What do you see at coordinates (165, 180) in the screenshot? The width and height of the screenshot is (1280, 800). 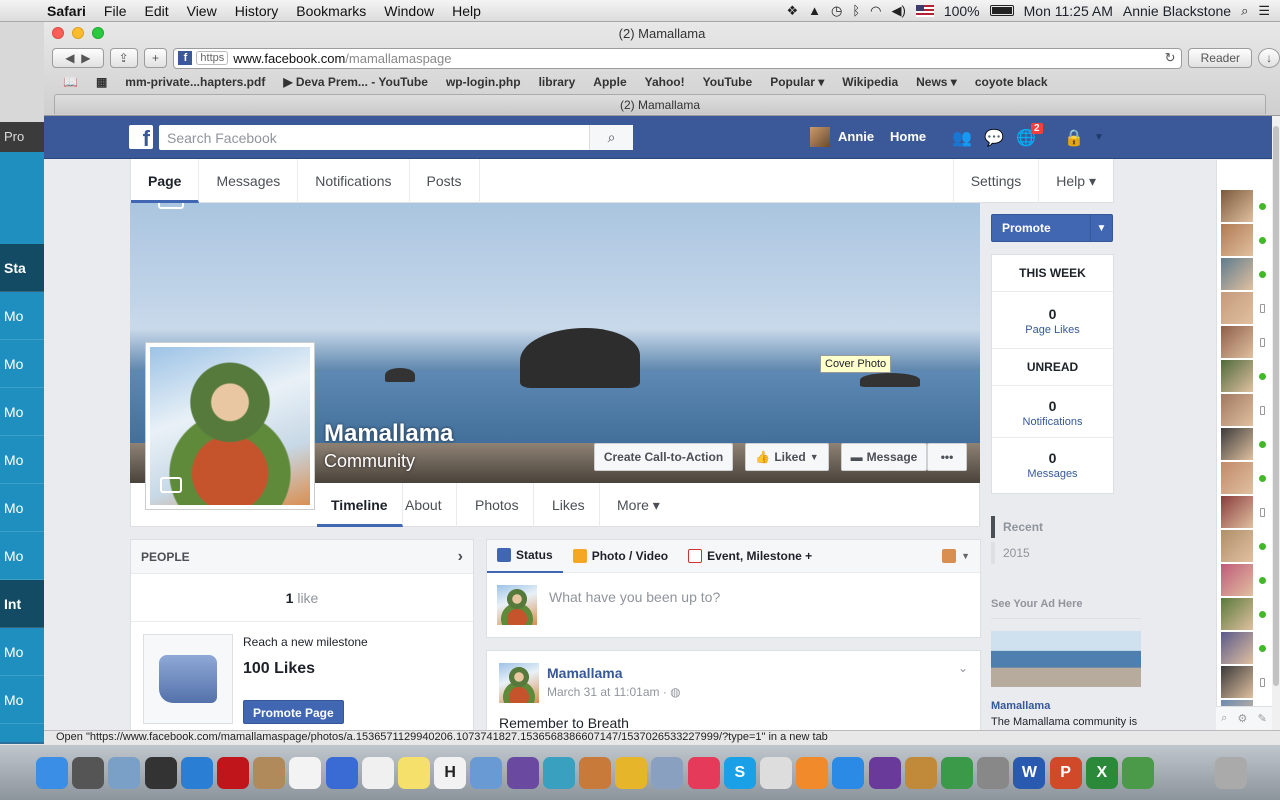 I see `tab-page: Page` at bounding box center [165, 180].